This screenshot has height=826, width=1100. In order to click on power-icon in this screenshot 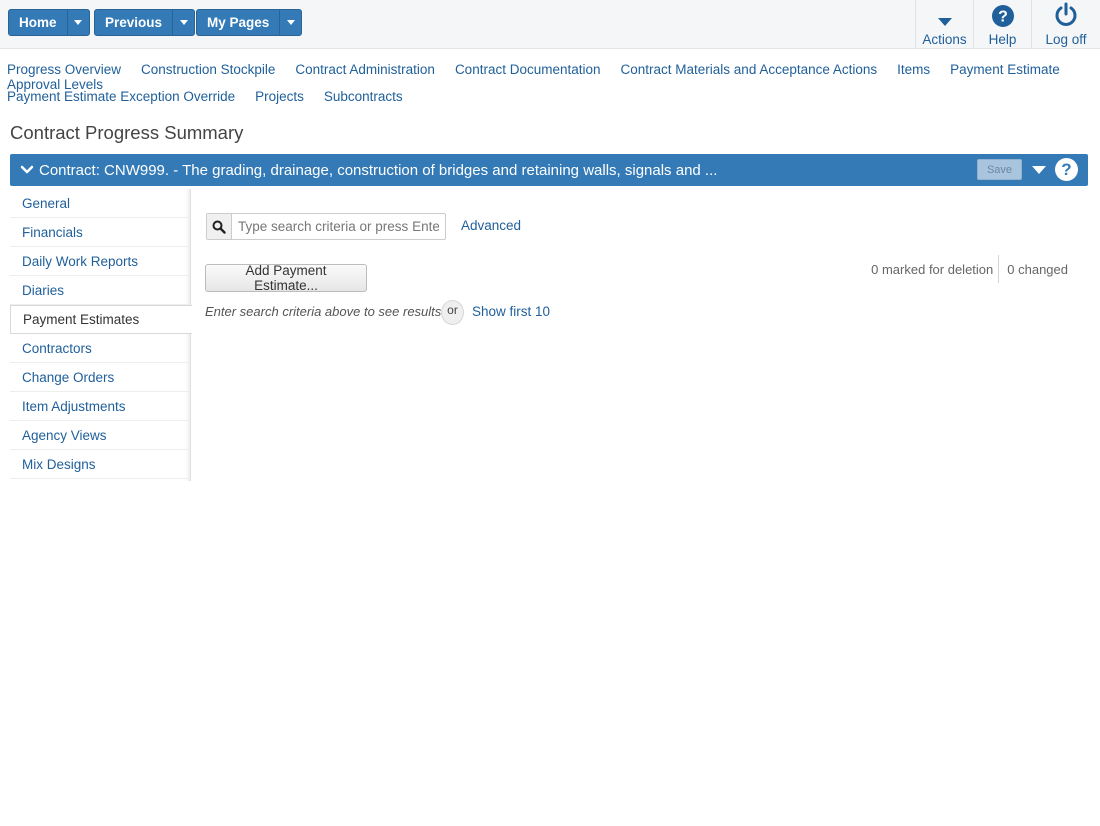, I will do `click(1066, 14)`.